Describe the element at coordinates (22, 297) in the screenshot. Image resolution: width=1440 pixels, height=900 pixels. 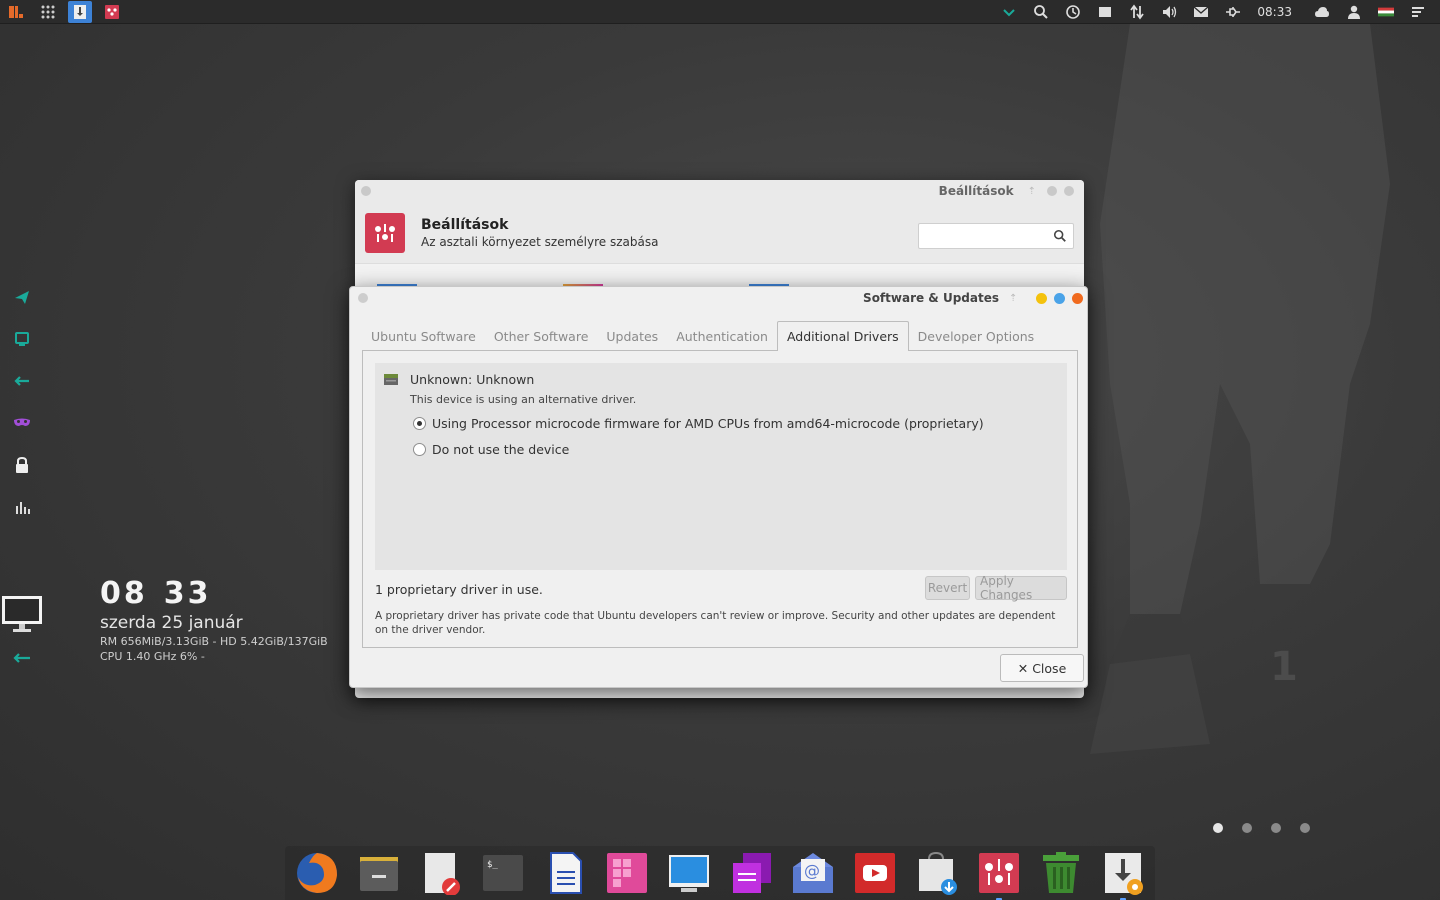
I see `airplane-mode-icon` at that location.